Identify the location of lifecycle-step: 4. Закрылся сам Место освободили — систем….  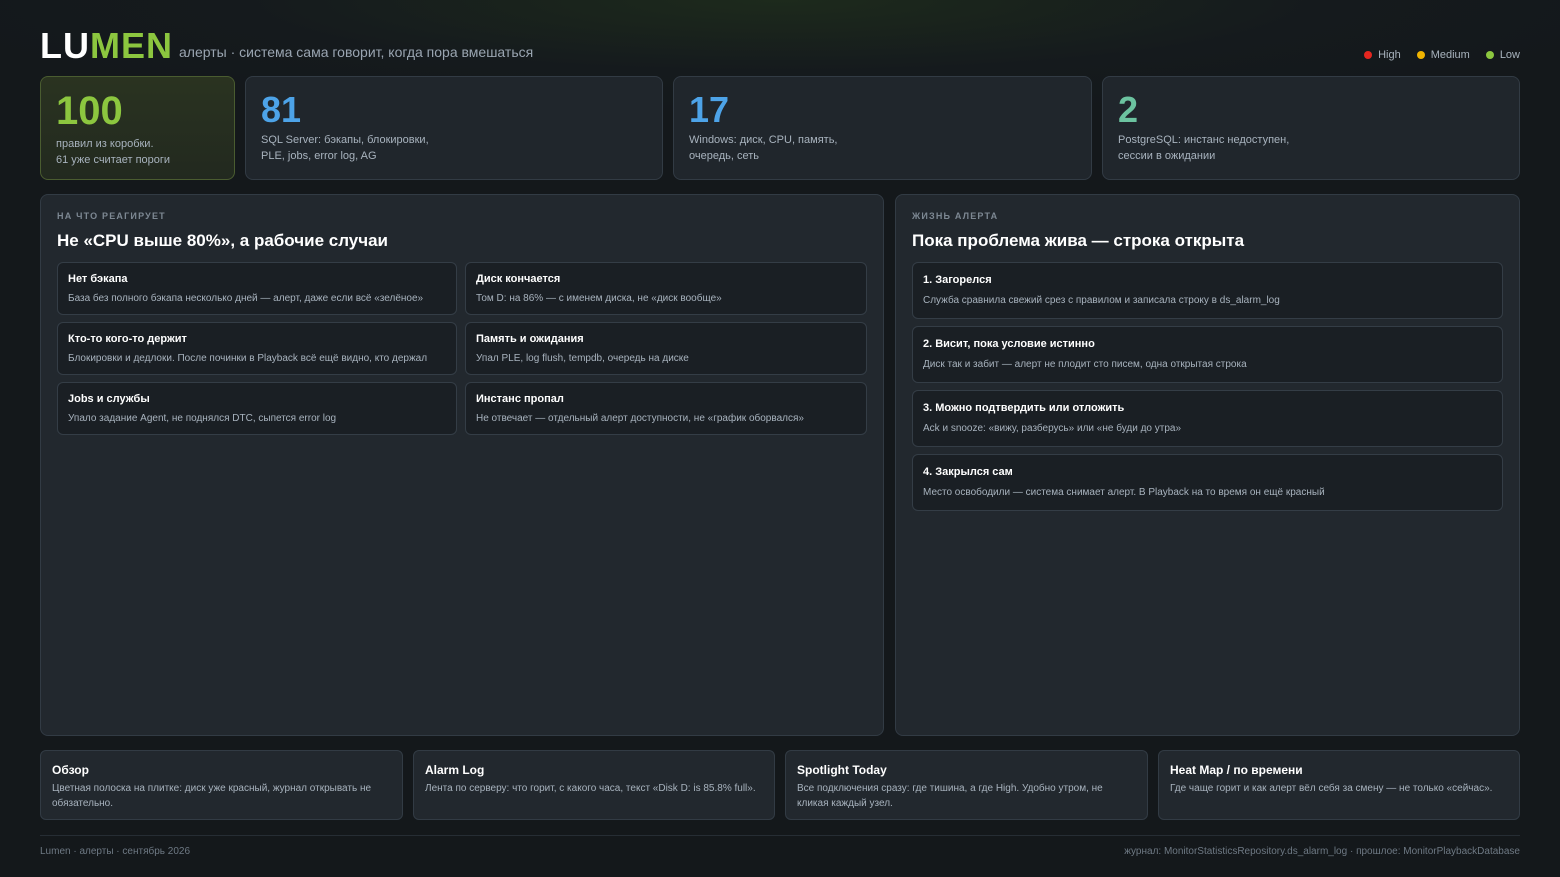
(1207, 482).